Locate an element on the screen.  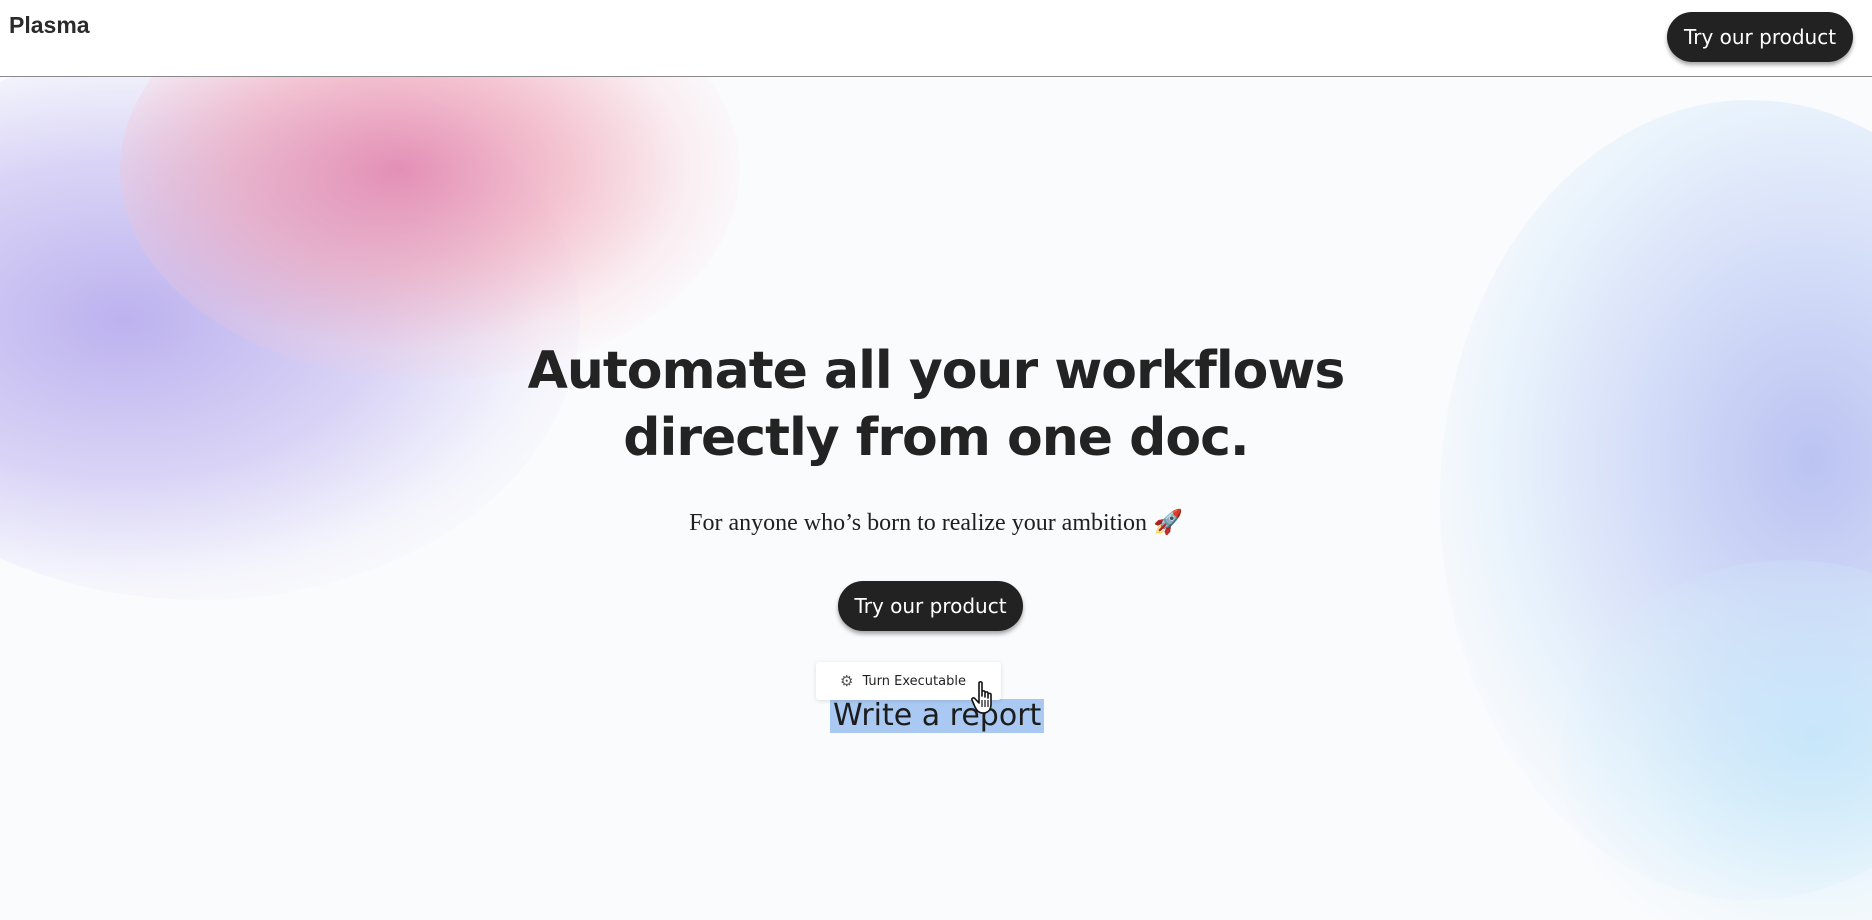
hero-title-line-1: Automate all your workflows is located at coordinates (936, 371).